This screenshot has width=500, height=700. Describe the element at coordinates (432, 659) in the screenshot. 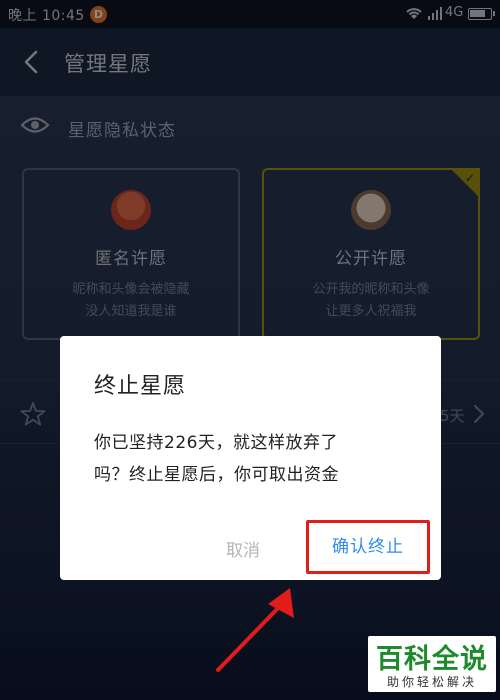

I see `watermark-main-text: 百科全说` at that location.